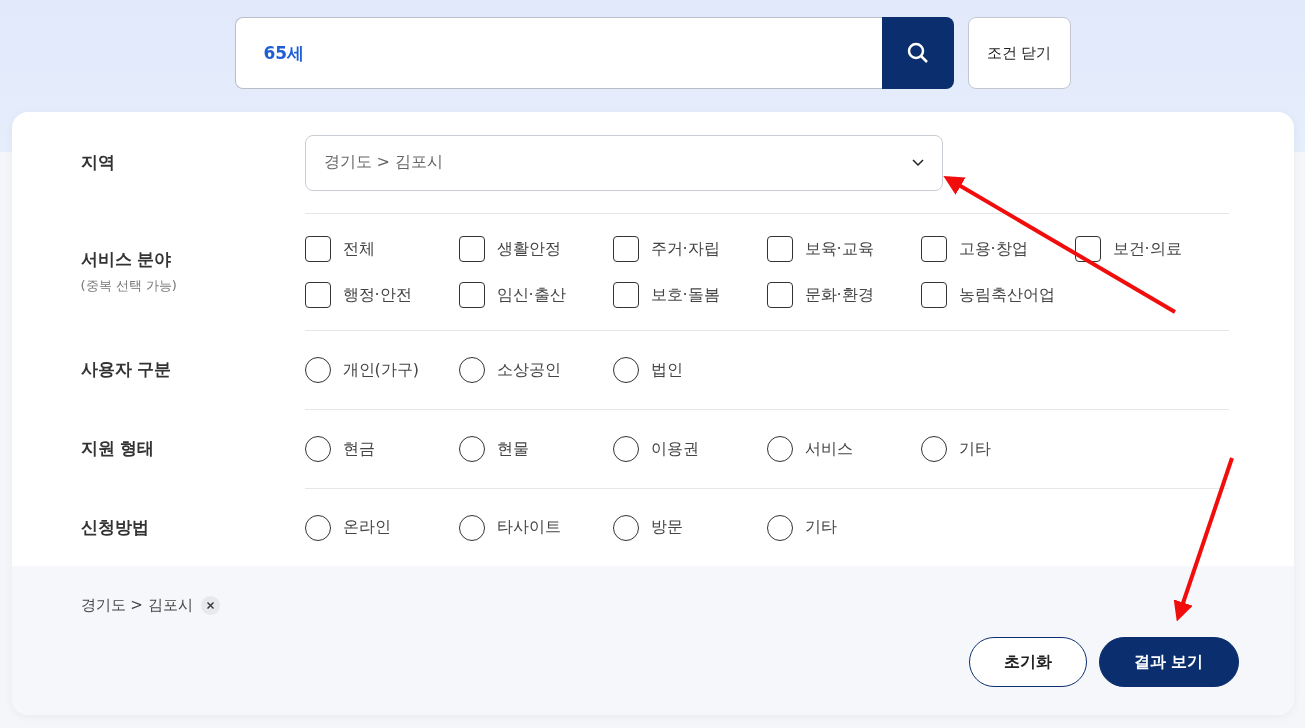 This screenshot has width=1305, height=728. Describe the element at coordinates (997, 249) in the screenshot. I see `checkbox-option: 고용·창업` at that location.